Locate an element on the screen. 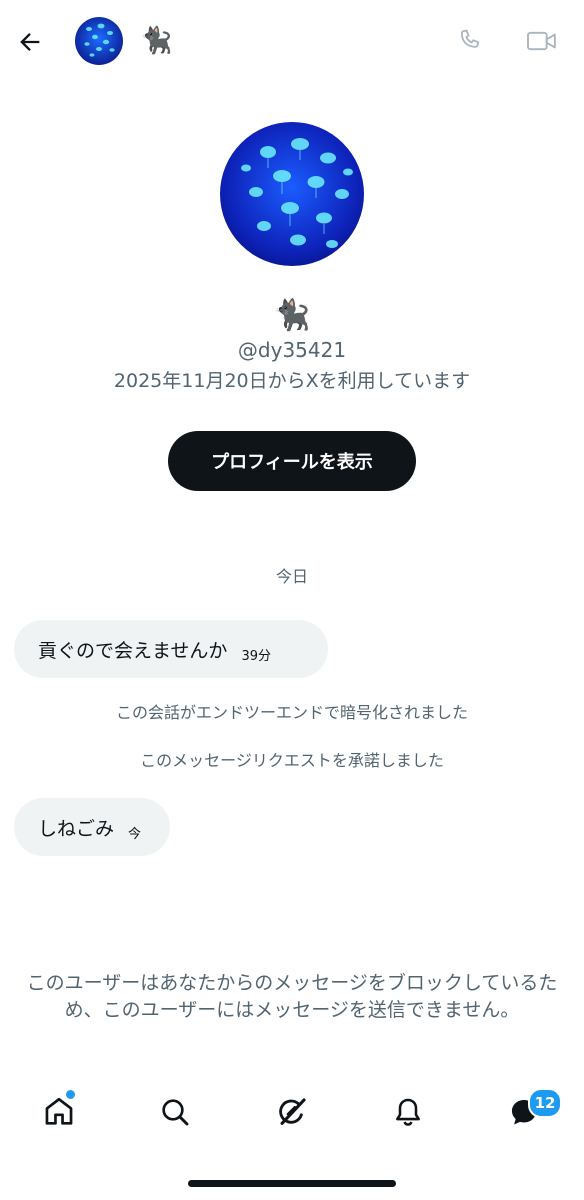 This screenshot has width=584, height=1200. video-icon is located at coordinates (541, 41).